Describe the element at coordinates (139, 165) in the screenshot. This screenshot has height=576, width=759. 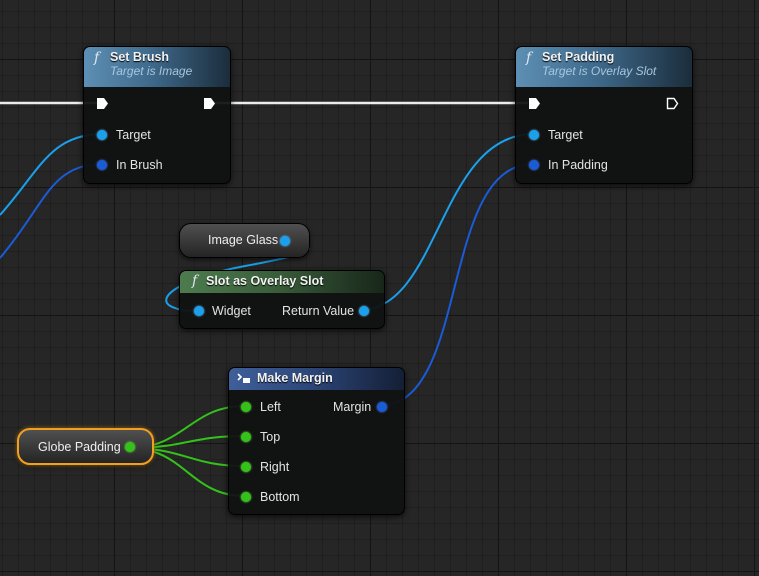
I see `in-brush-label: In Brush` at that location.